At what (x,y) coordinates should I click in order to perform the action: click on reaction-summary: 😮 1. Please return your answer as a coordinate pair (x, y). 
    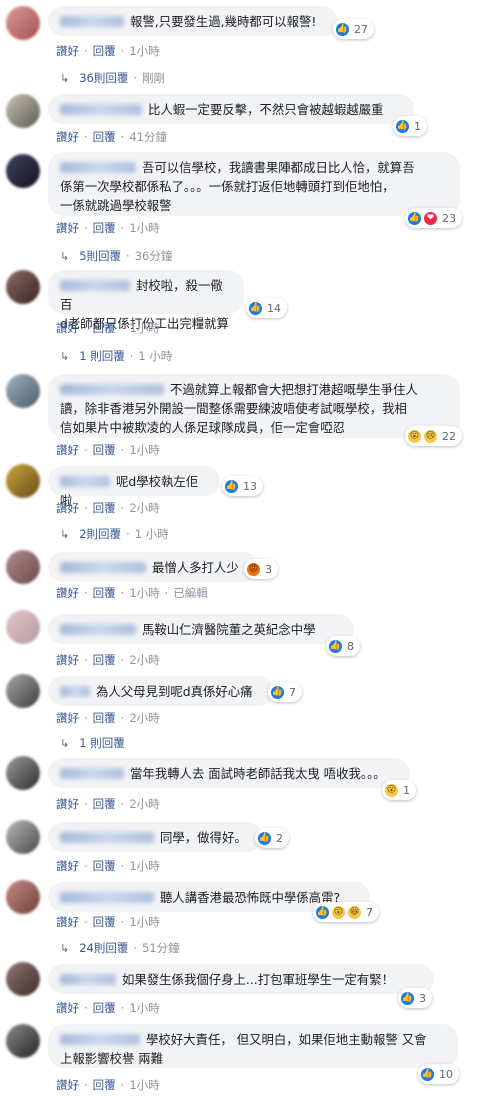
    Looking at the image, I should click on (399, 790).